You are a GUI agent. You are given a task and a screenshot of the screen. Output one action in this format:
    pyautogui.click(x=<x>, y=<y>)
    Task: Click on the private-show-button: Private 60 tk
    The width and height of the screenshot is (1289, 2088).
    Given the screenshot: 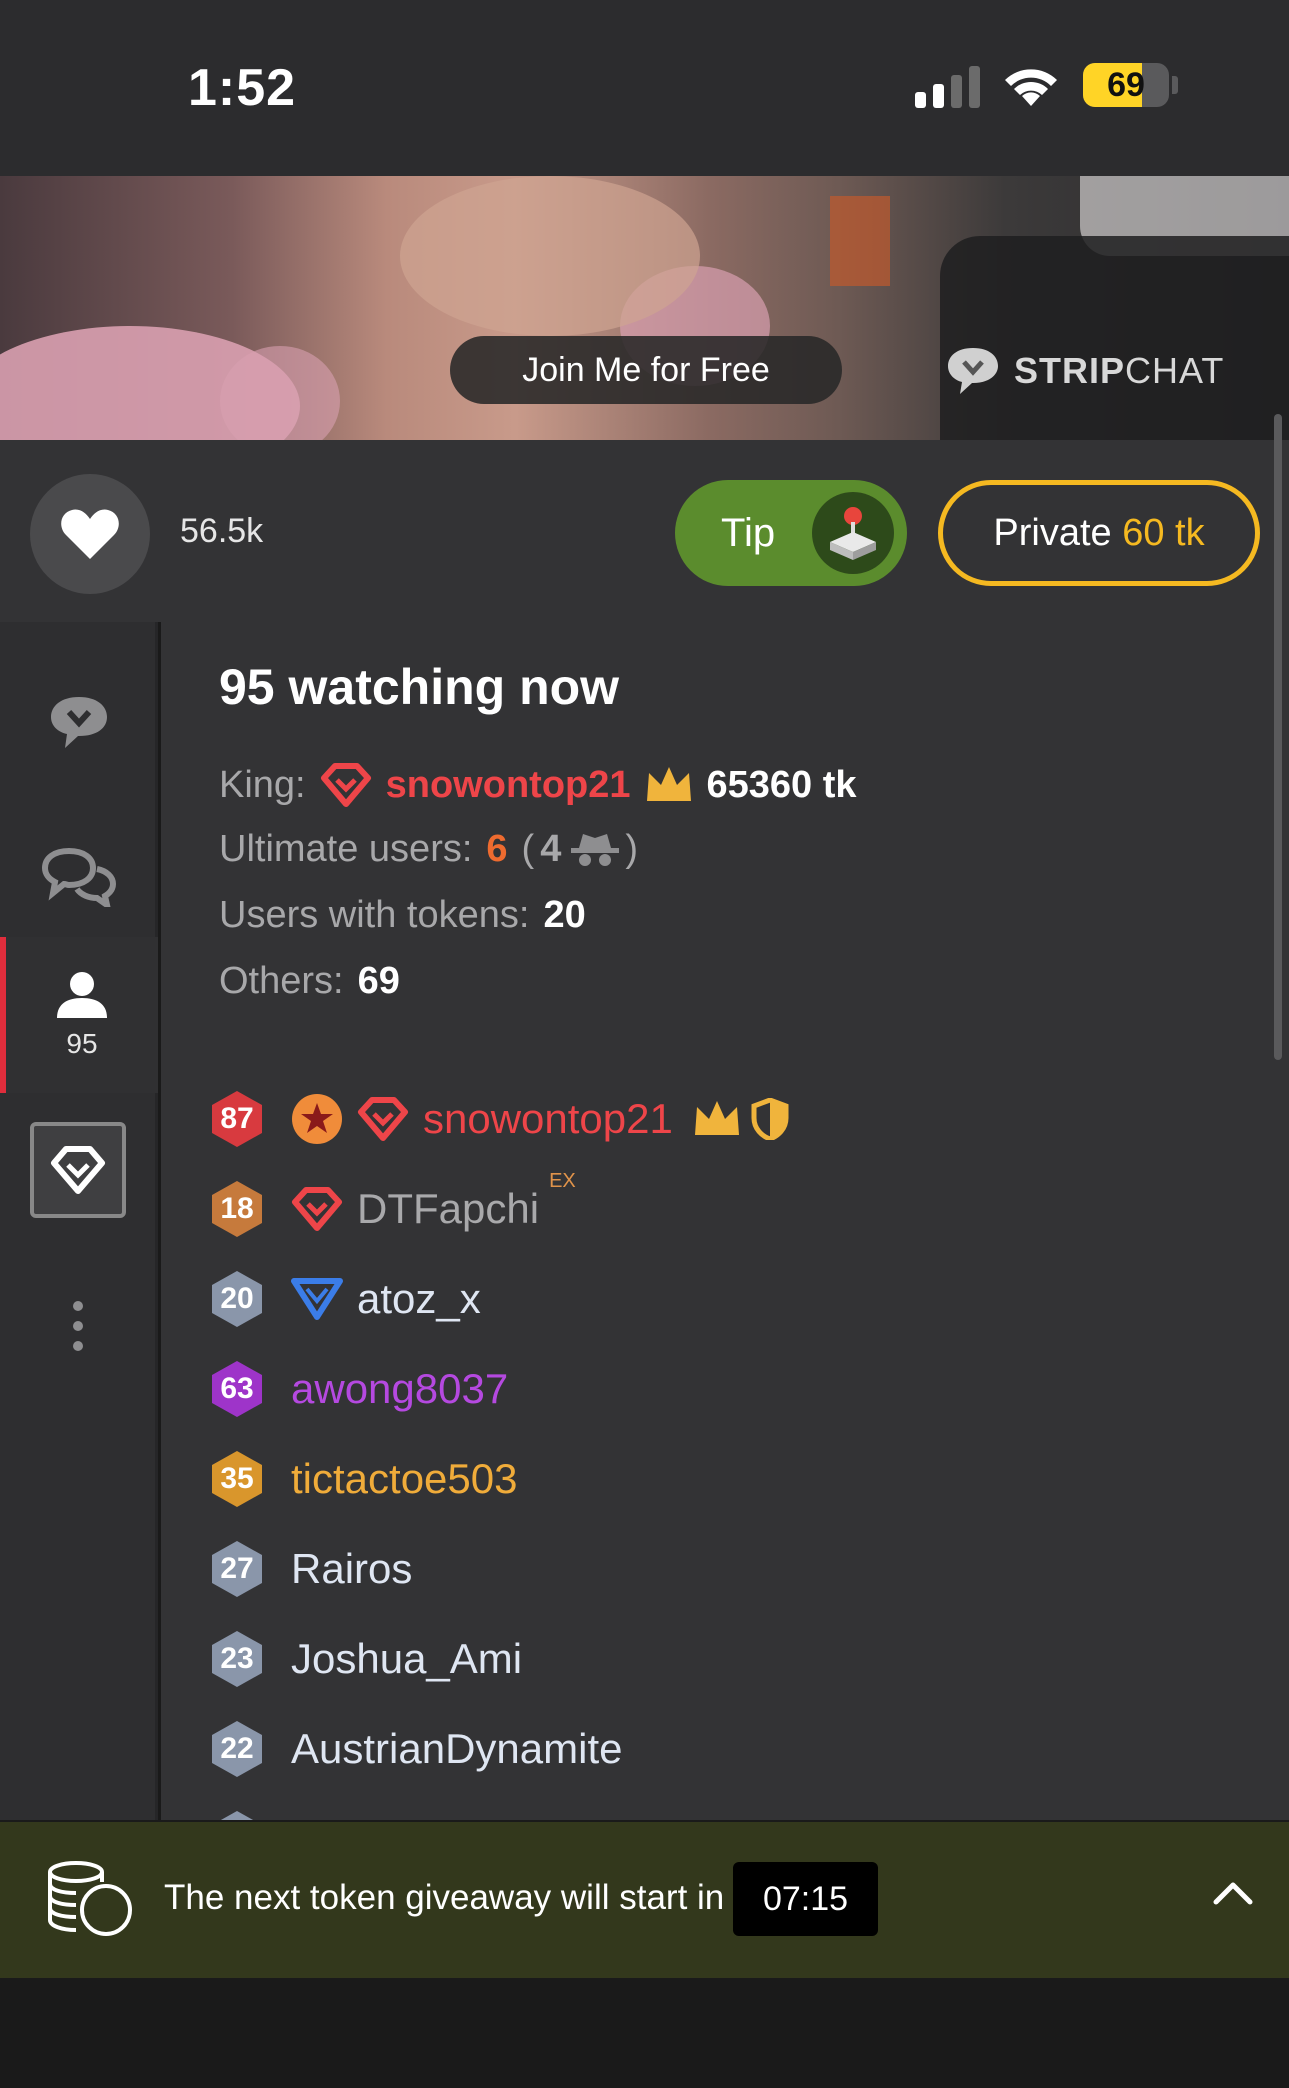 What is the action you would take?
    pyautogui.click(x=1099, y=533)
    